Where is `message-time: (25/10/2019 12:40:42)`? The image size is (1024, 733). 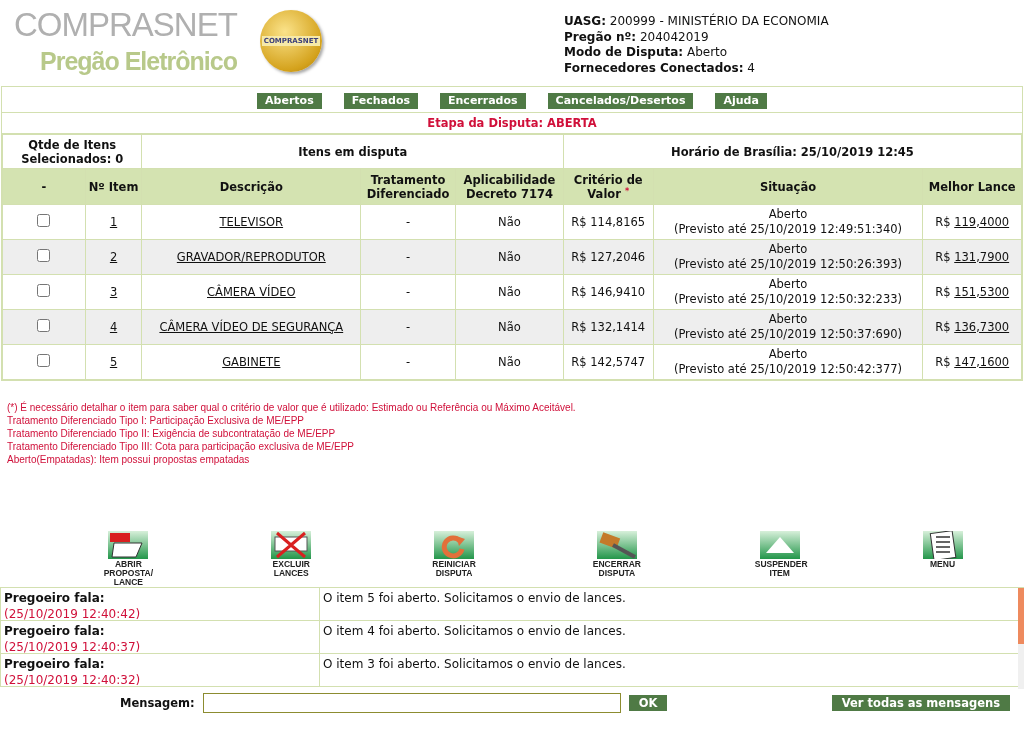
message-time: (25/10/2019 12:40:42) is located at coordinates (73, 614).